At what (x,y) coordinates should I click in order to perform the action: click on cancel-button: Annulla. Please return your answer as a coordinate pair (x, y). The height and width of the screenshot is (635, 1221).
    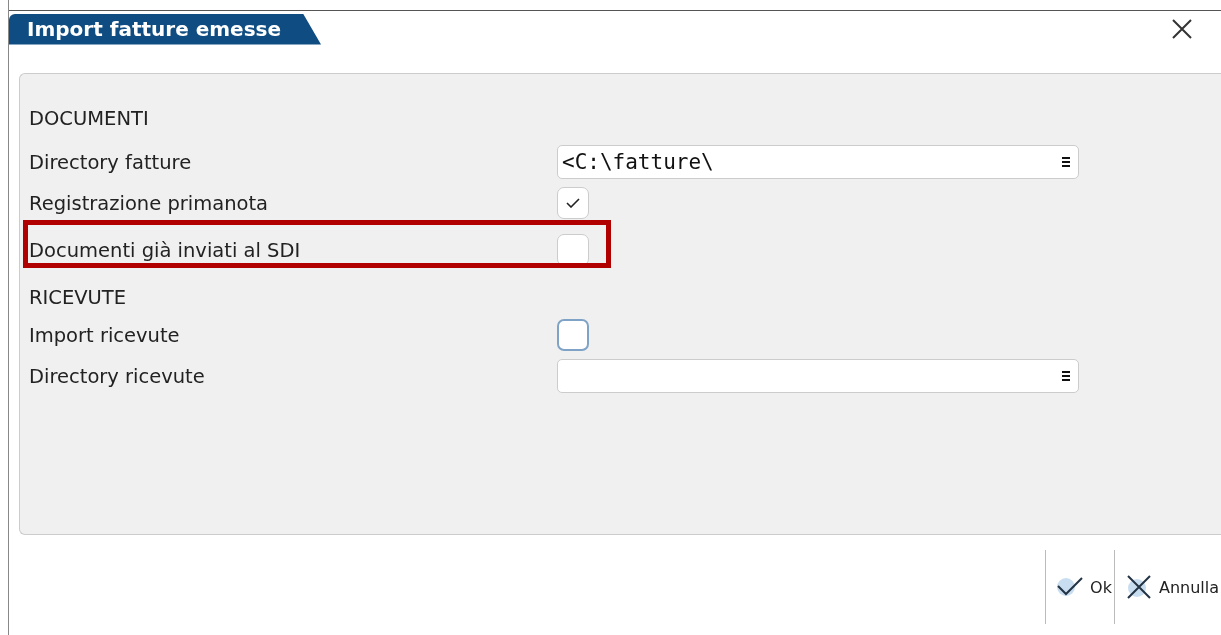
    Looking at the image, I should click on (1167, 587).